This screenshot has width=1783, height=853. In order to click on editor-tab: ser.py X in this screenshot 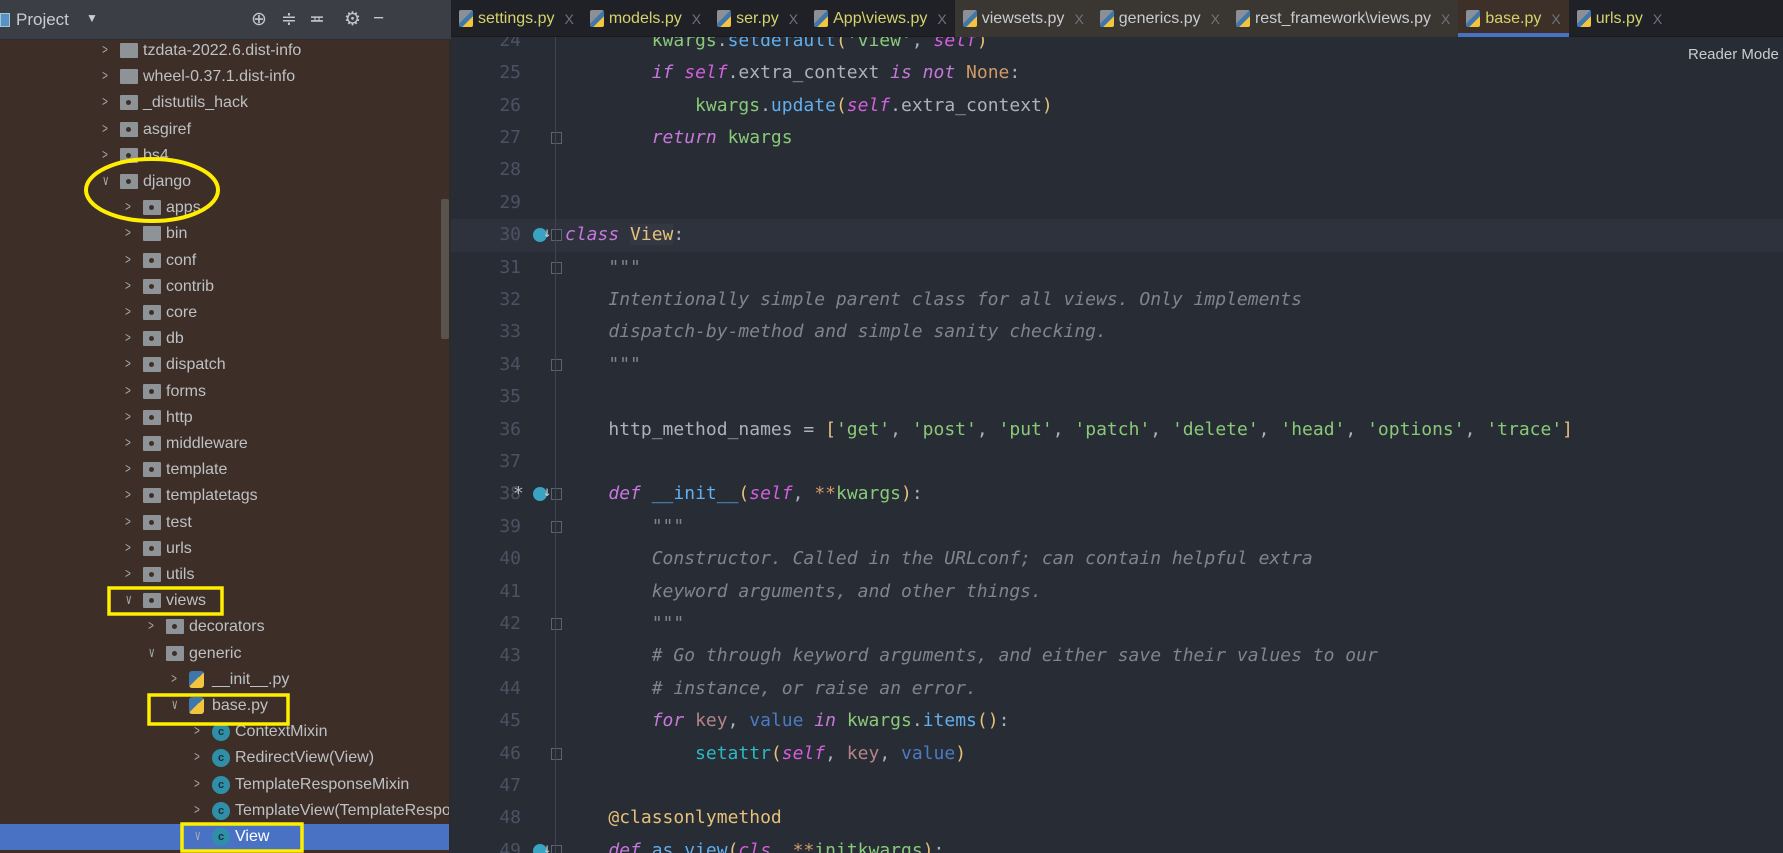, I will do `click(757, 18)`.